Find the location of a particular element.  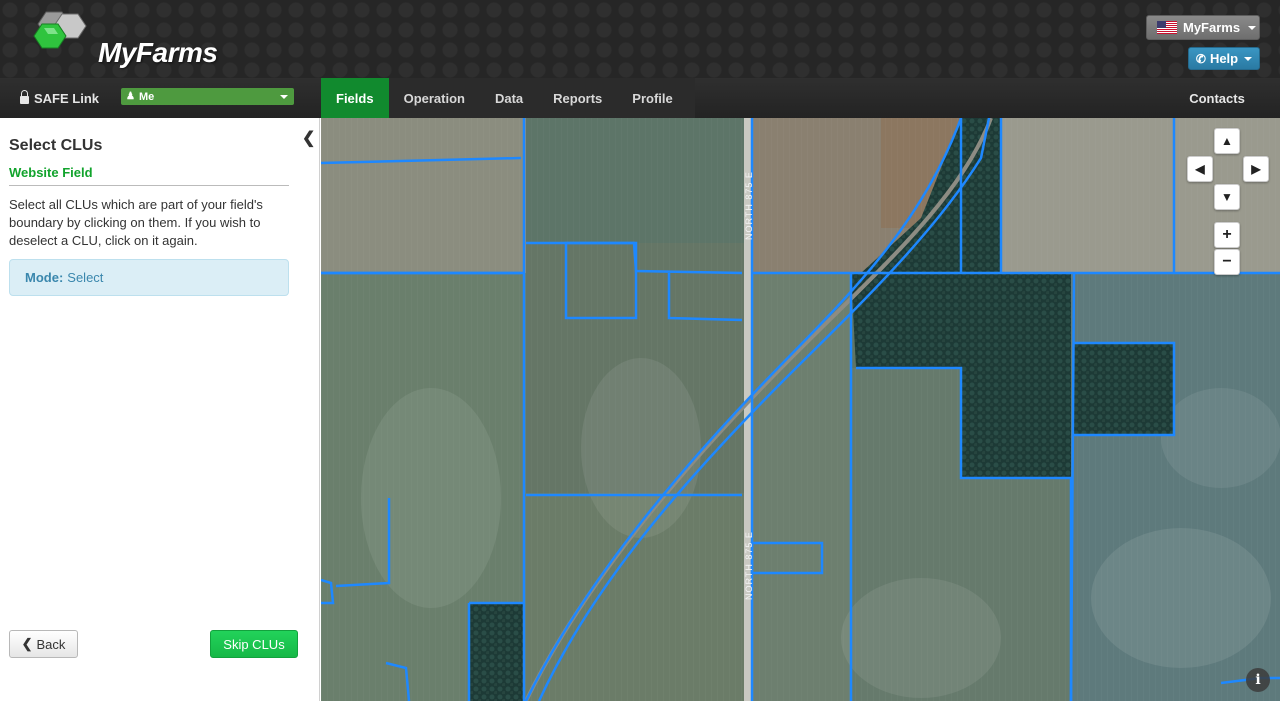

mode-label: Mode: is located at coordinates (44, 277).